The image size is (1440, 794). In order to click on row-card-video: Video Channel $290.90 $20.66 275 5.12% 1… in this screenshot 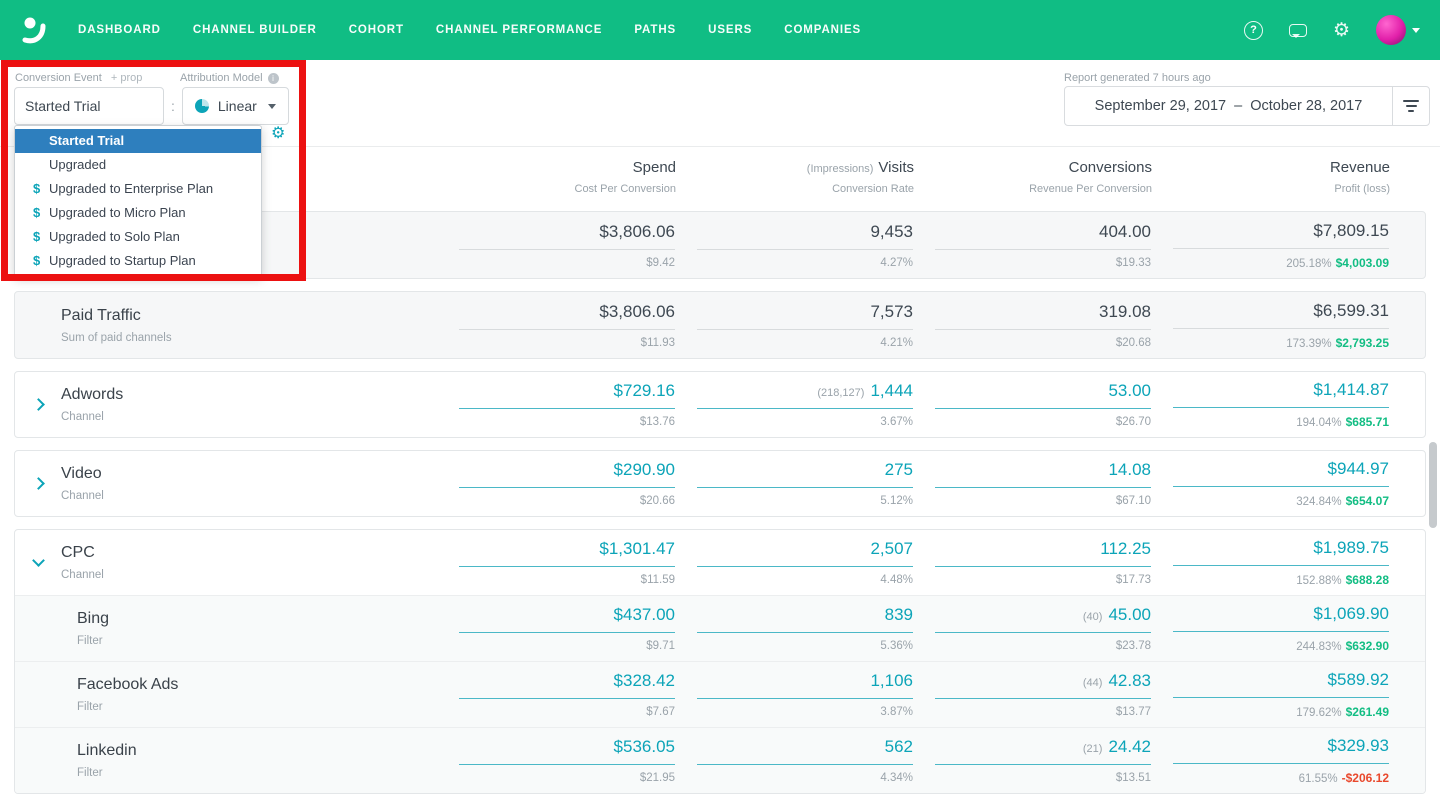, I will do `click(720, 483)`.